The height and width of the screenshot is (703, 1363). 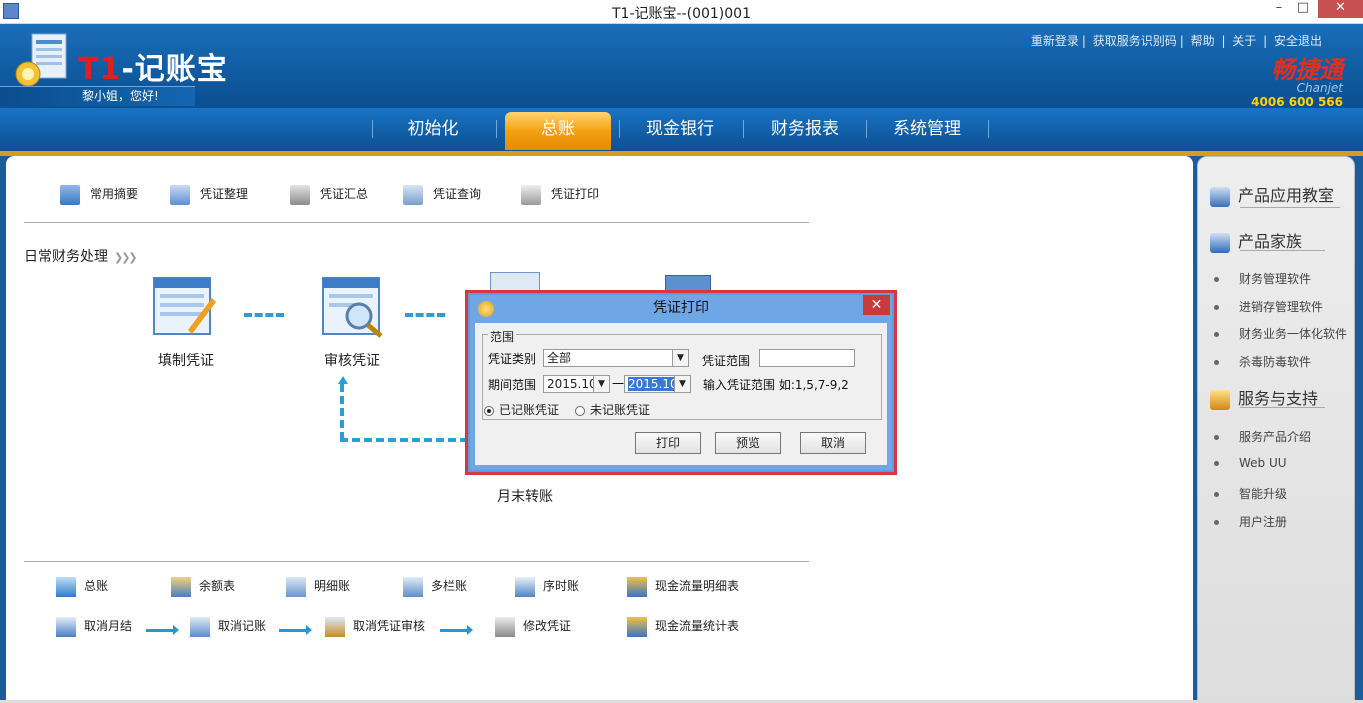 What do you see at coordinates (657, 384) in the screenshot?
I see `period-to-select: 2015.10 ▼` at bounding box center [657, 384].